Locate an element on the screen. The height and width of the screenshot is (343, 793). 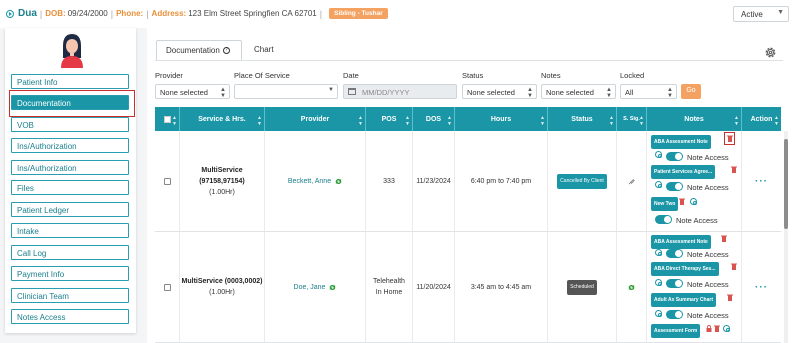
sidebar-item-patient-ledger: Patient Ledger is located at coordinates (70, 209).